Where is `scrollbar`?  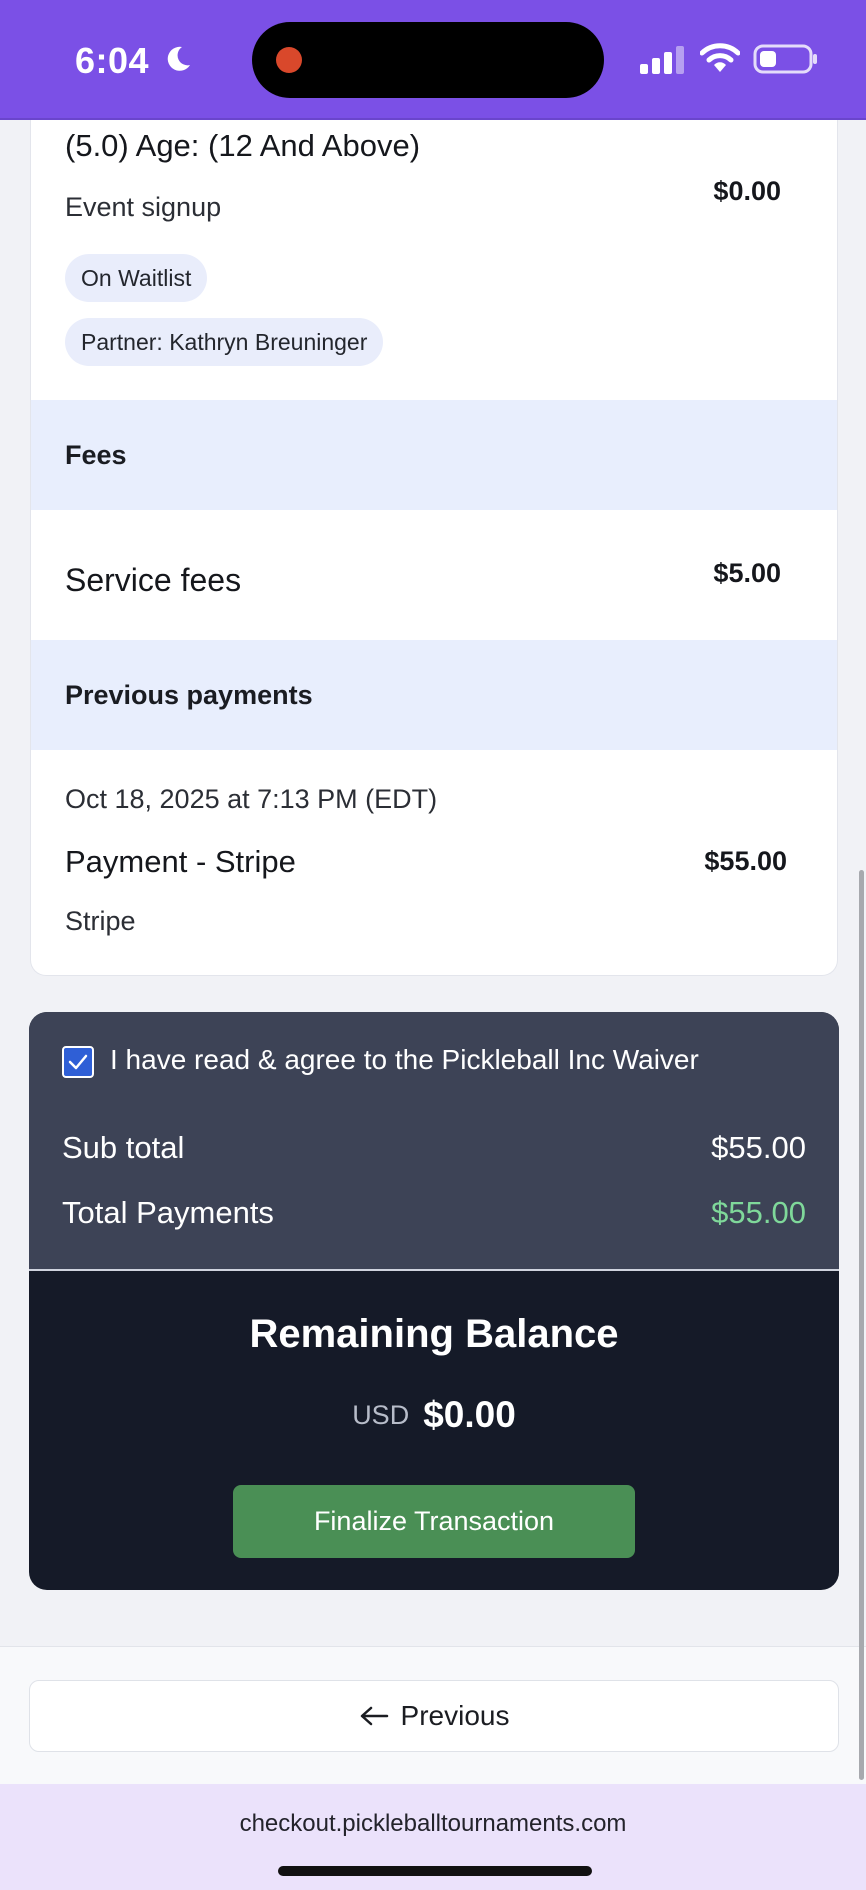 scrollbar is located at coordinates (861, 1325).